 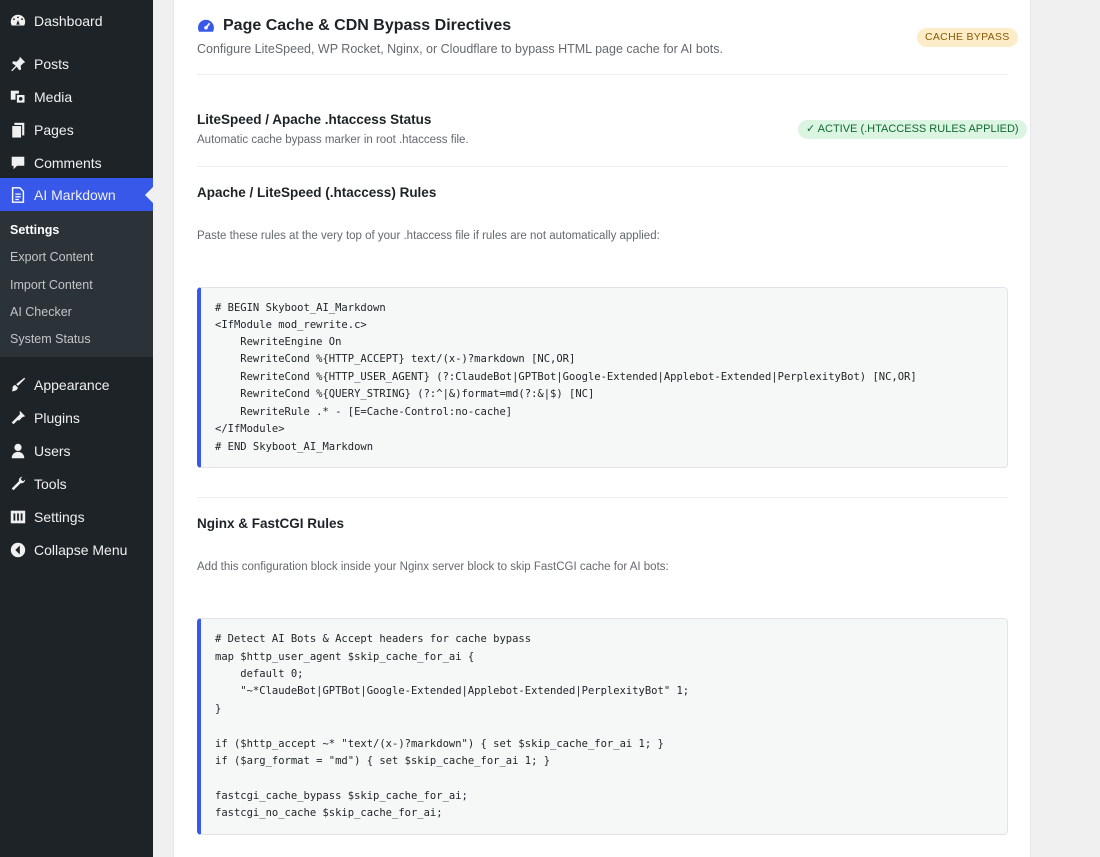 I want to click on brush-icon, so click(x=18, y=385).